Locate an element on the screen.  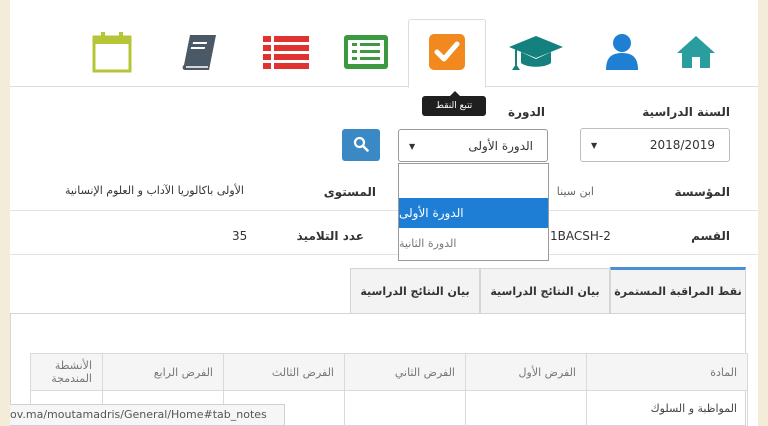
level-label: المستوى is located at coordinates (349, 192).